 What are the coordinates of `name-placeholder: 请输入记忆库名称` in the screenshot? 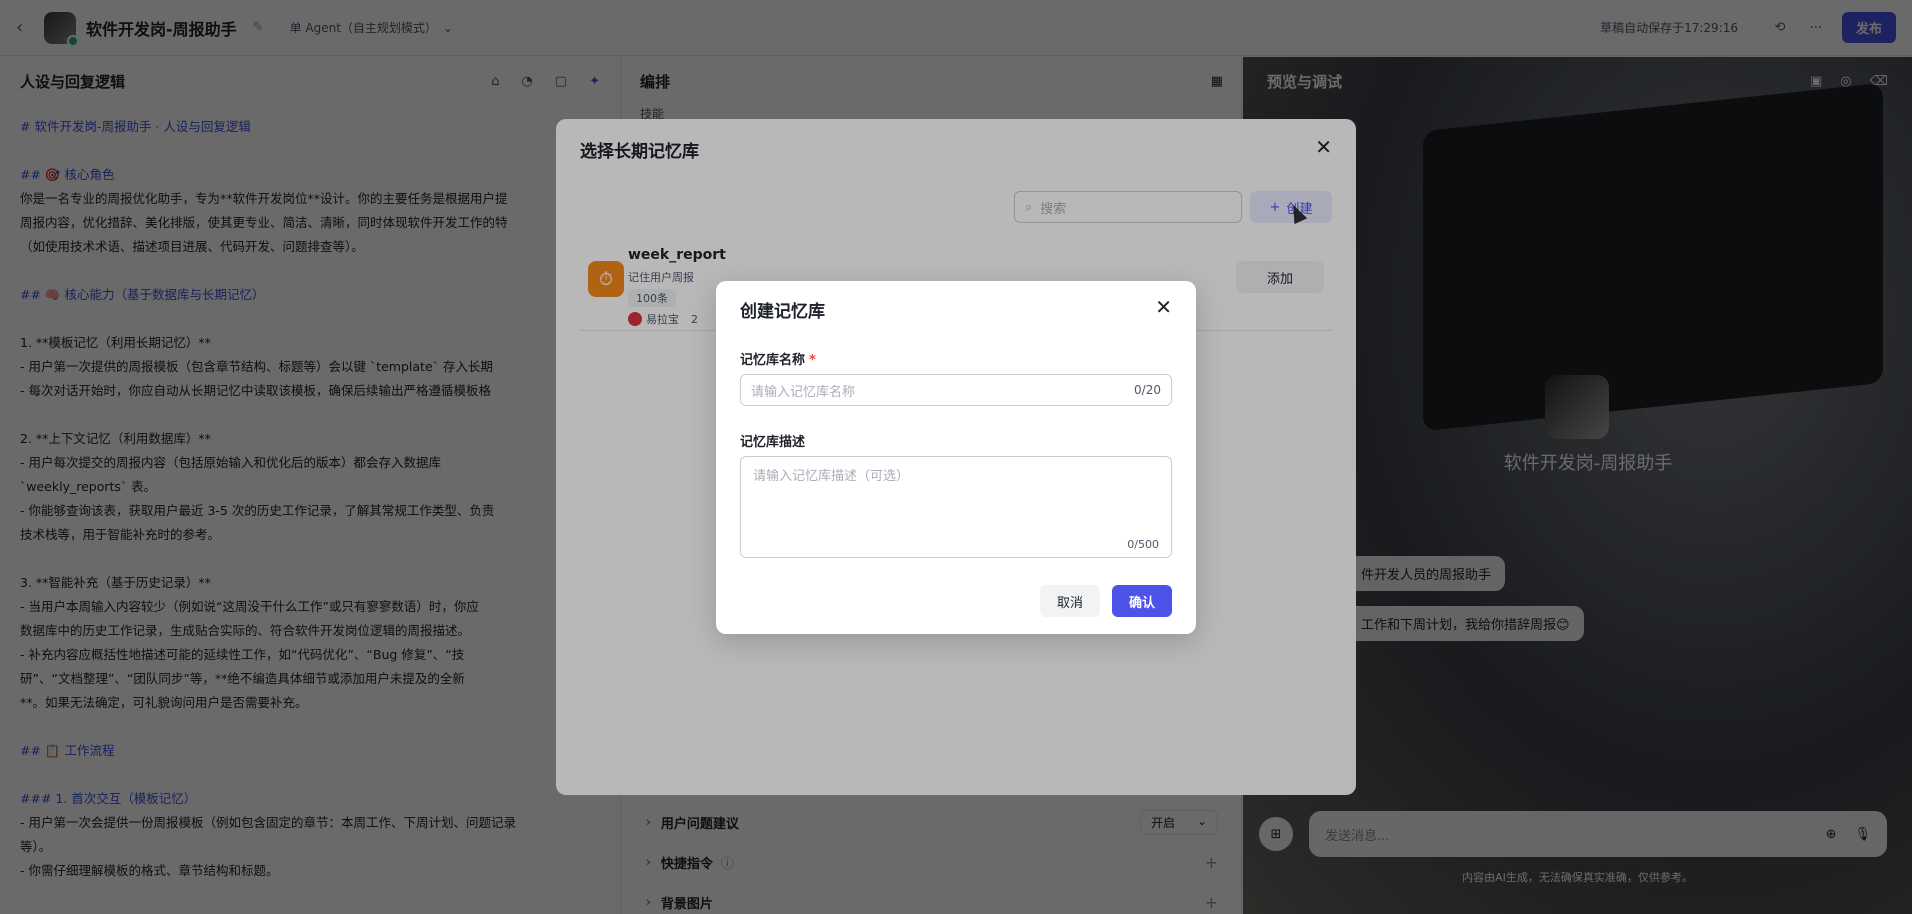 It's located at (803, 392).